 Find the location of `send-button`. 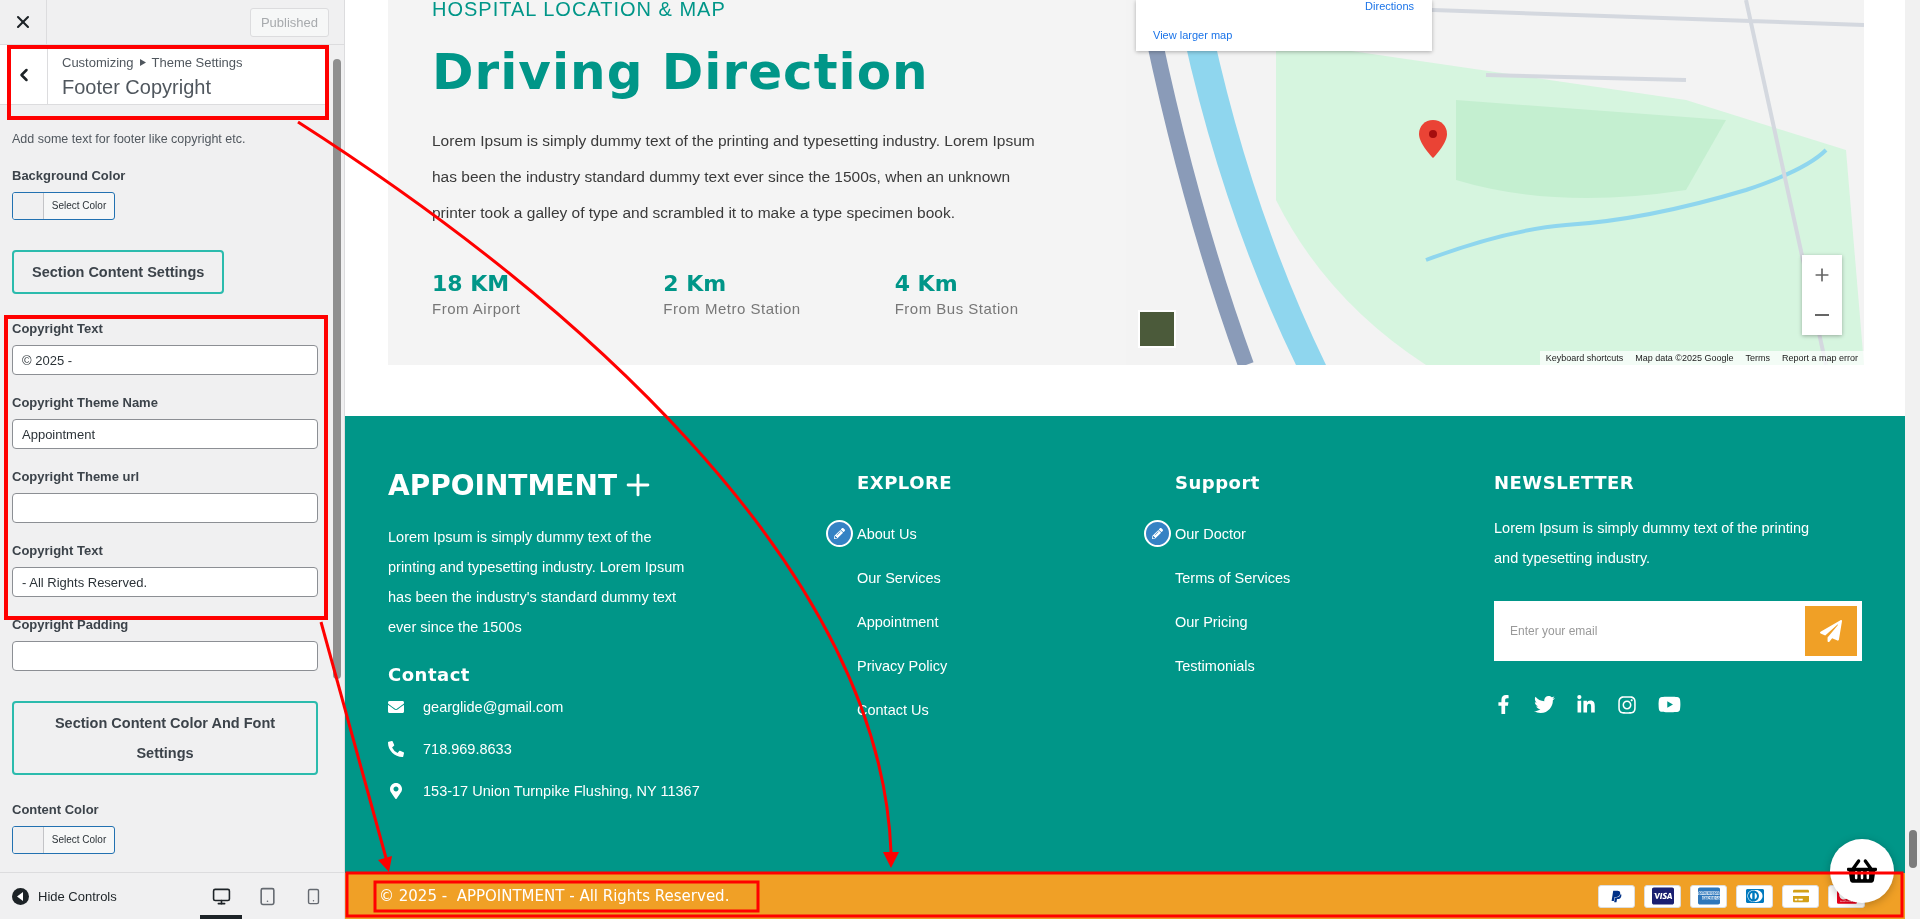

send-button is located at coordinates (1831, 631).